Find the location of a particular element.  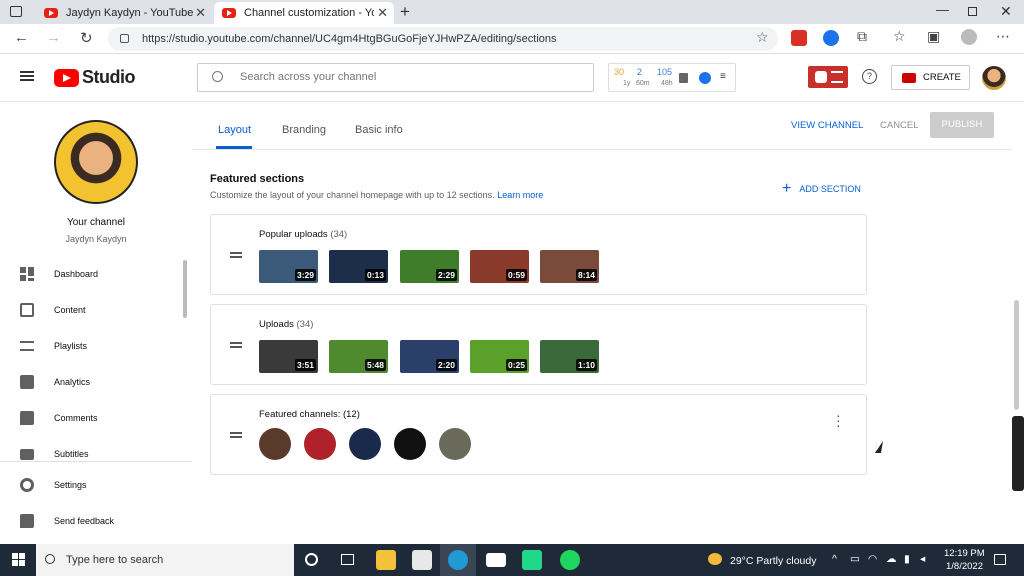

sidebar-item-analytics: Analytics is located at coordinates (90, 382).